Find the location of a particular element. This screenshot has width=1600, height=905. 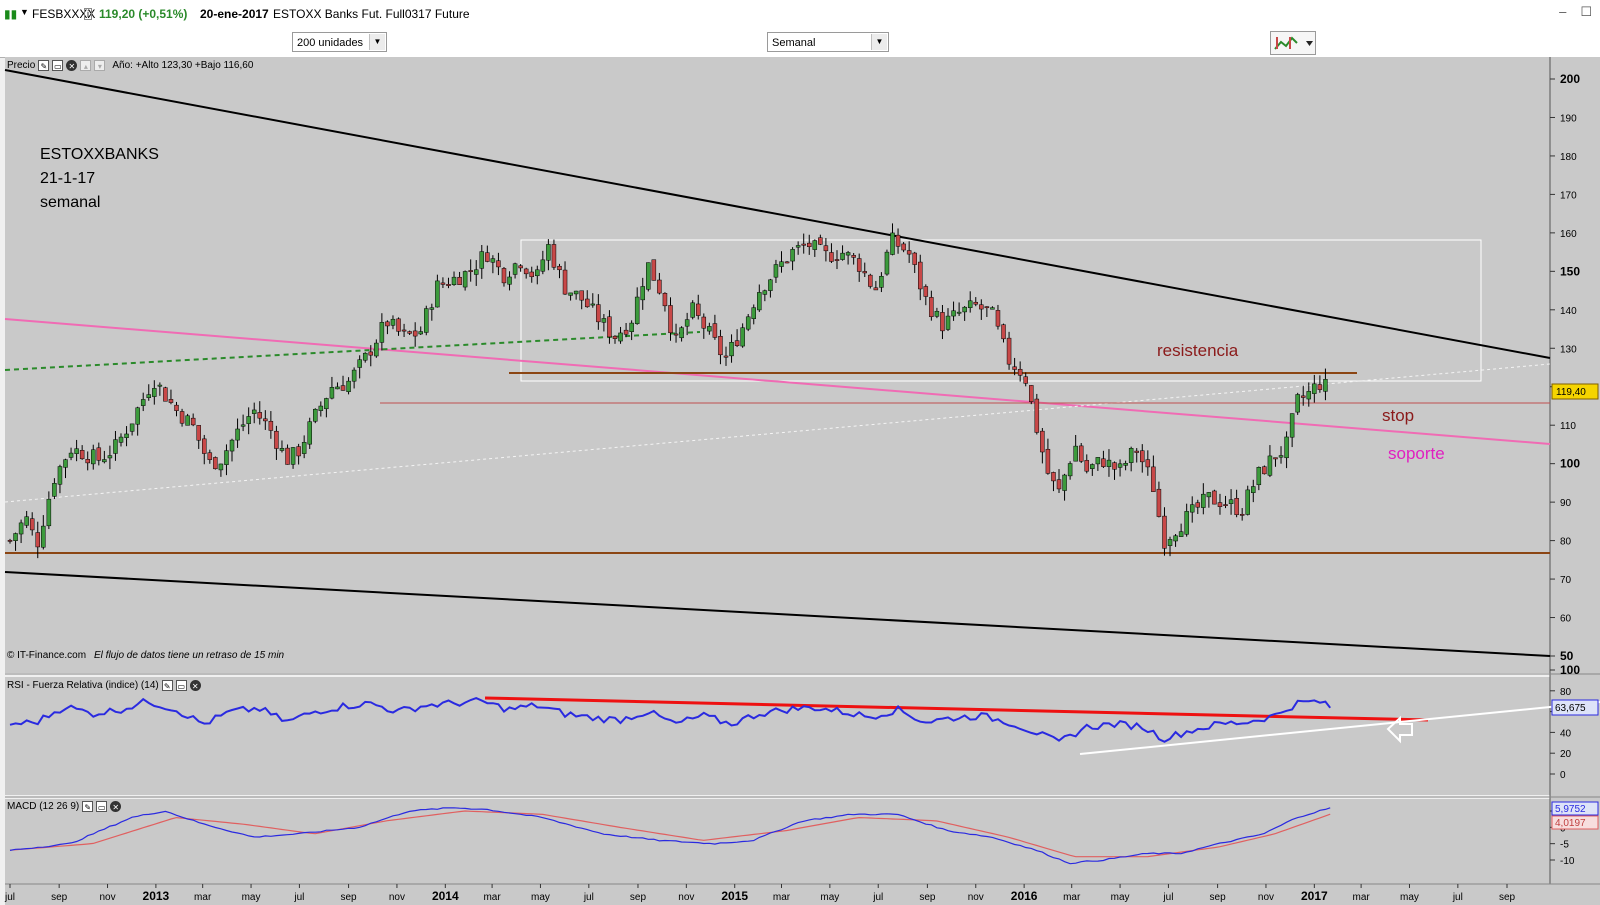

period-select: Semanal ▼ is located at coordinates (828, 42).